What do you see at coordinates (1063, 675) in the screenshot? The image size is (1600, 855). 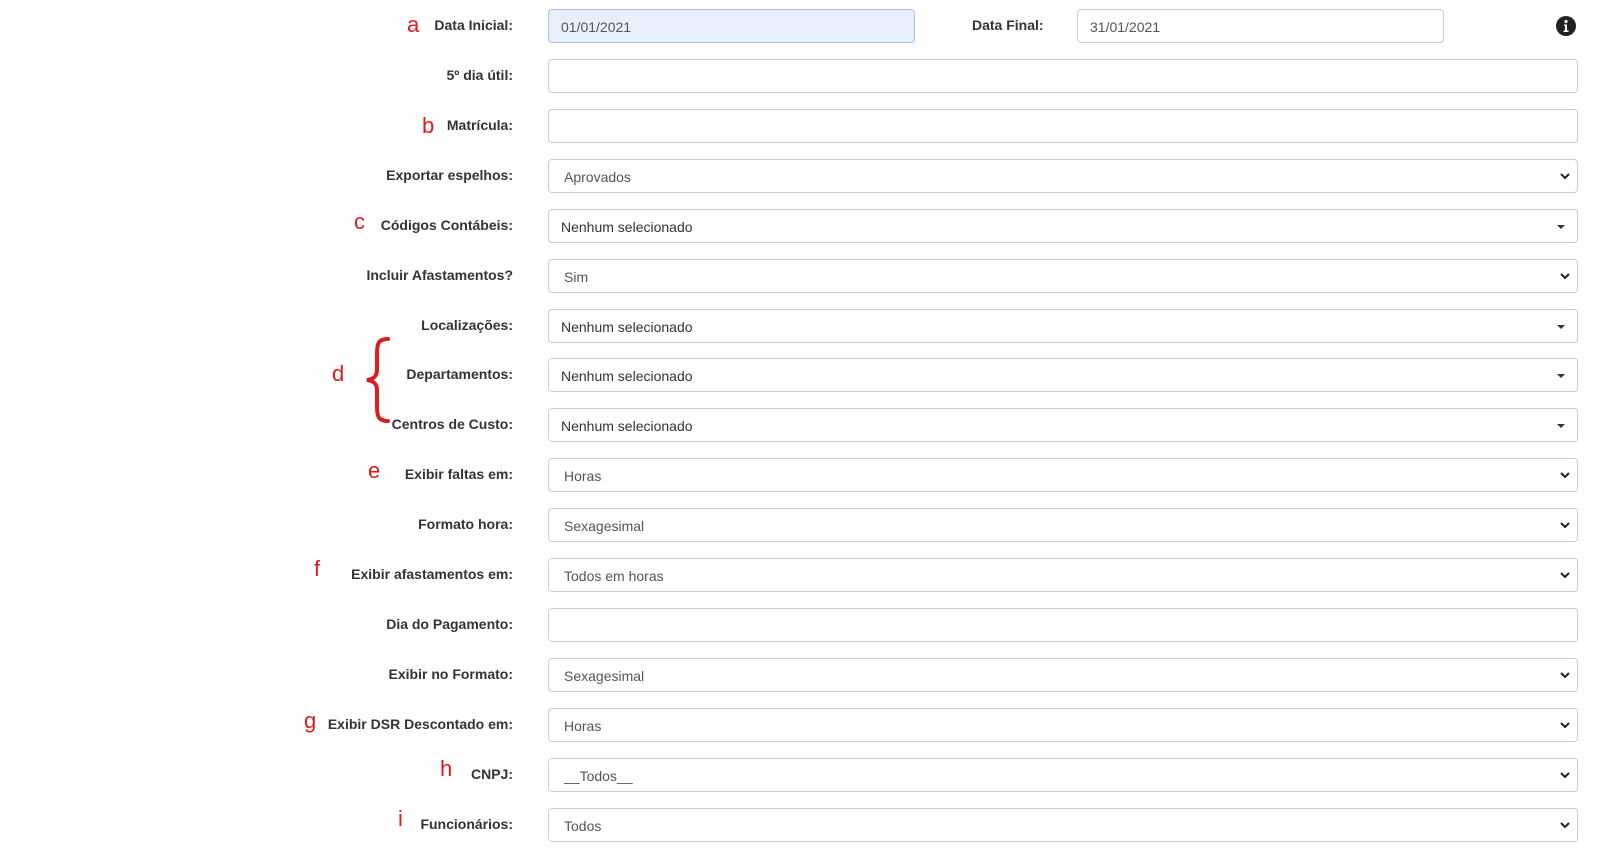 I see `exibir-formato-select: Sexagesimal` at bounding box center [1063, 675].